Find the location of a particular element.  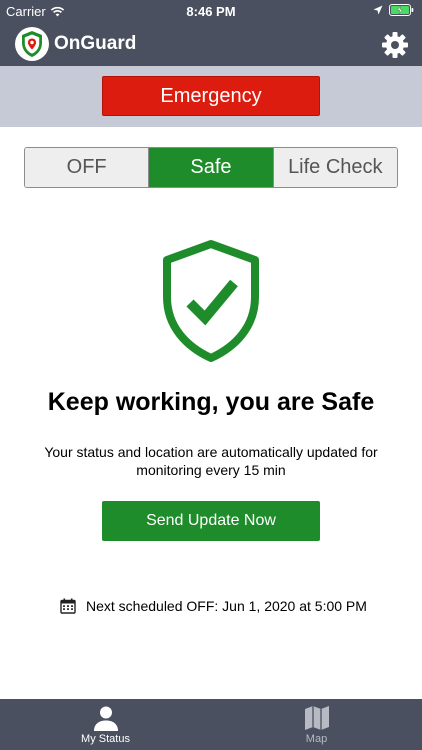

status-headline: Keep working, you are Safe is located at coordinates (211, 402).